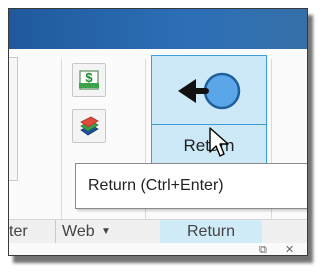  I want to click on panel-title-web: Web, so click(78, 231).